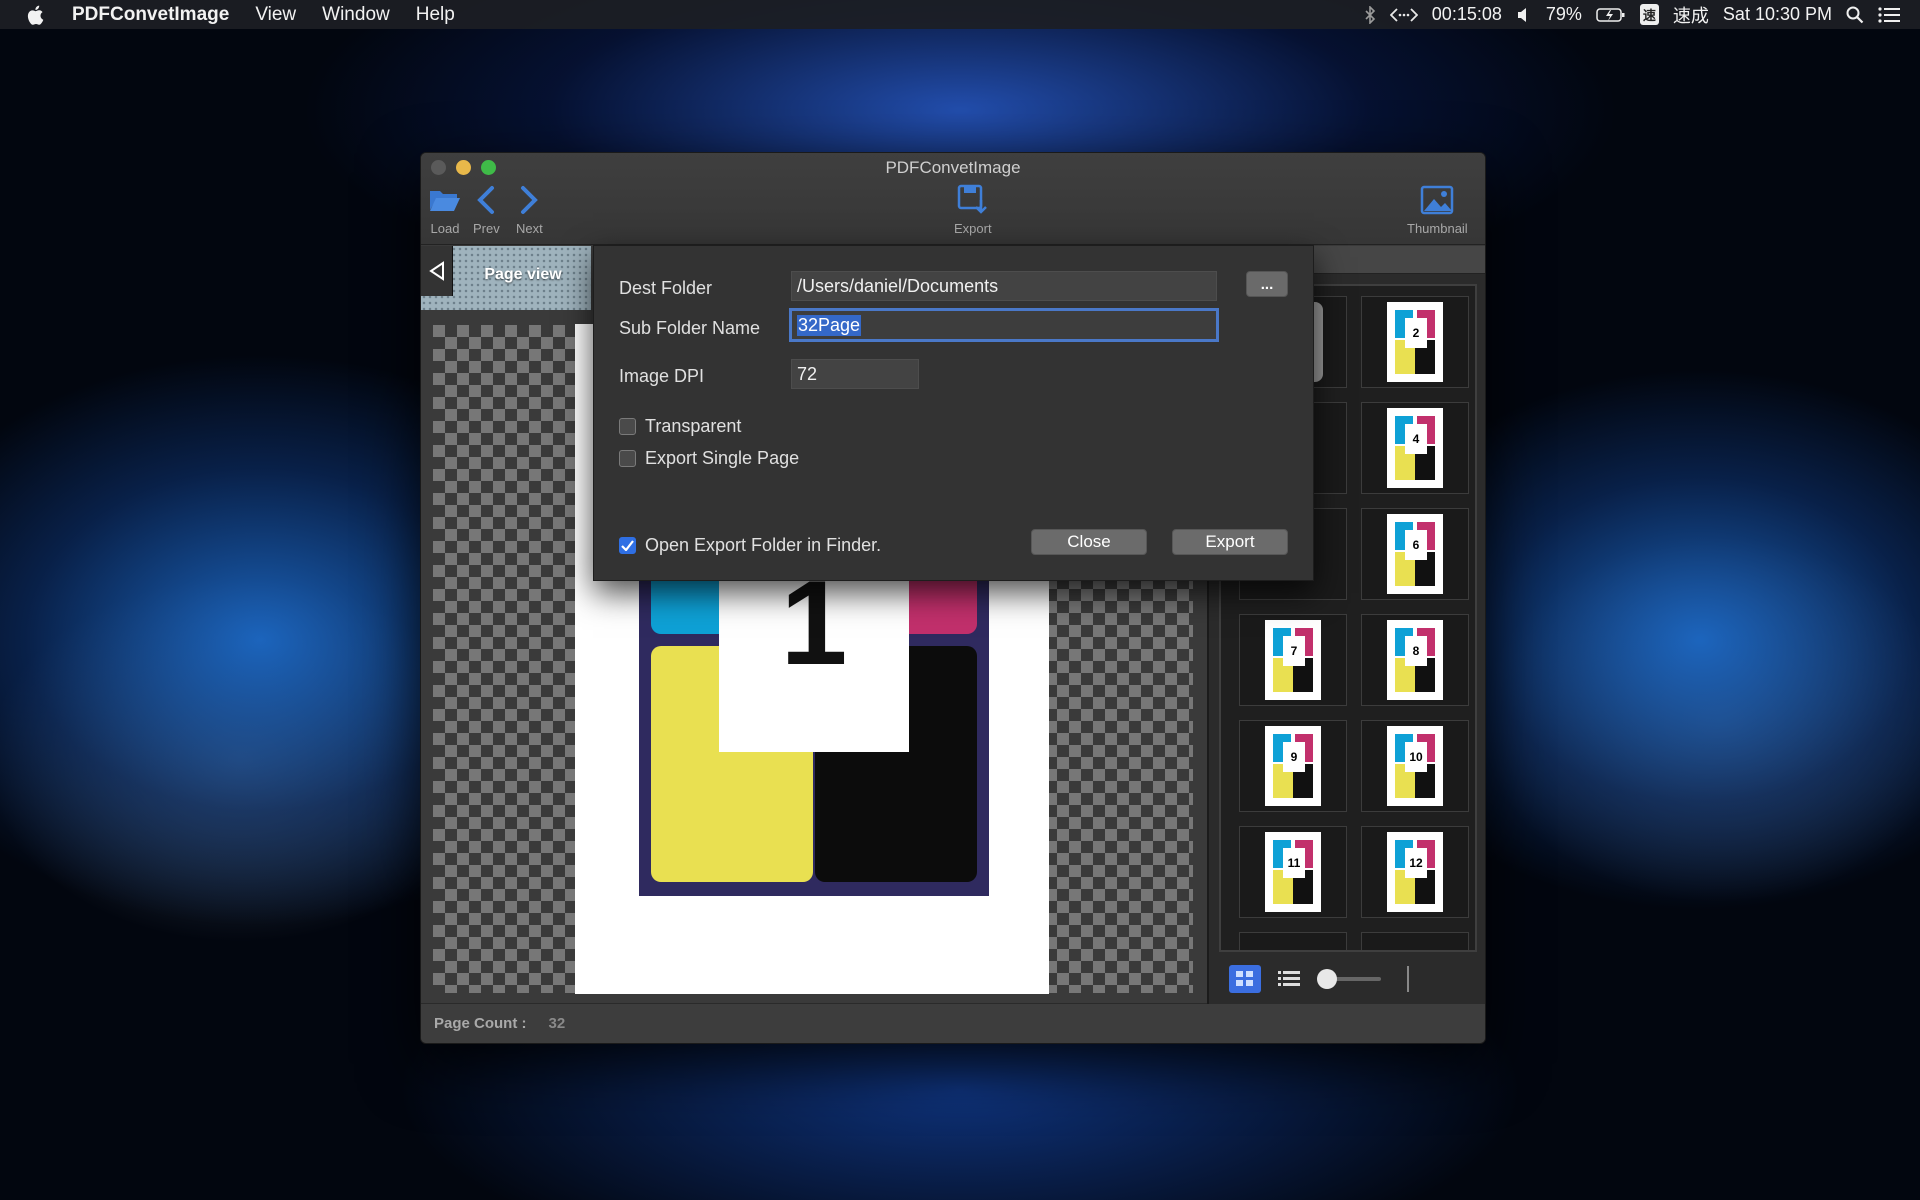 The image size is (1920, 1200). What do you see at coordinates (1855, 15) in the screenshot?
I see `spotlight-search-icon` at bounding box center [1855, 15].